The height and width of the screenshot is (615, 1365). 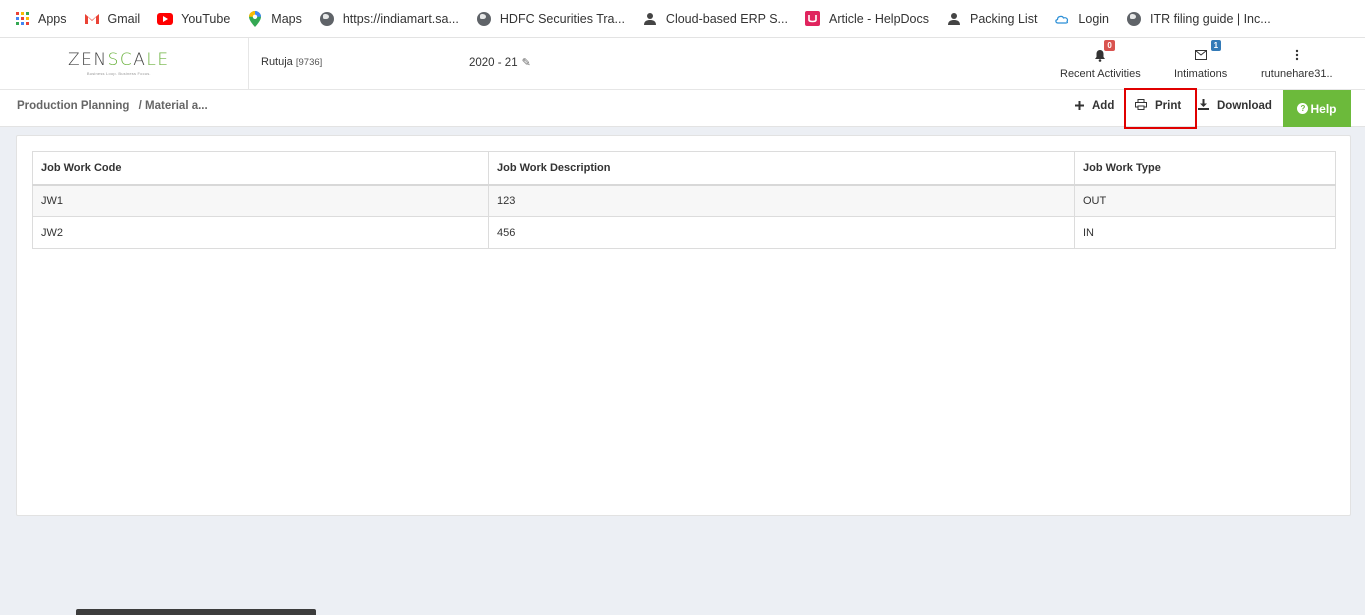 I want to click on column-header-type: Job Work Type, so click(x=1205, y=168).